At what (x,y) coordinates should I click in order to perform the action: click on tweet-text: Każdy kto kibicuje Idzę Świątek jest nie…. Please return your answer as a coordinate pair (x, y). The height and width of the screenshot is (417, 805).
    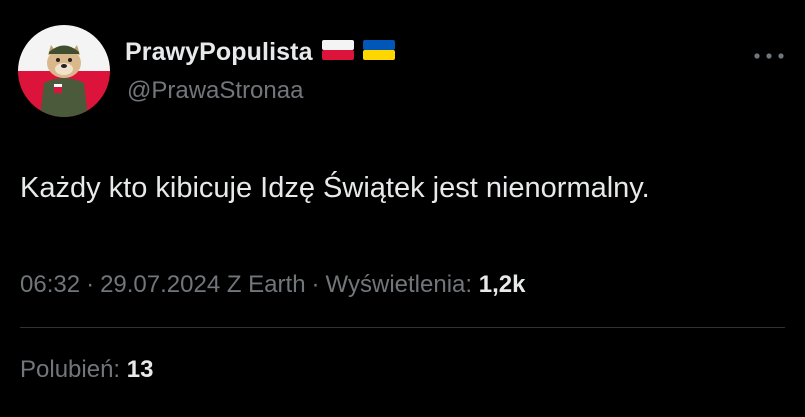
    Looking at the image, I should click on (335, 188).